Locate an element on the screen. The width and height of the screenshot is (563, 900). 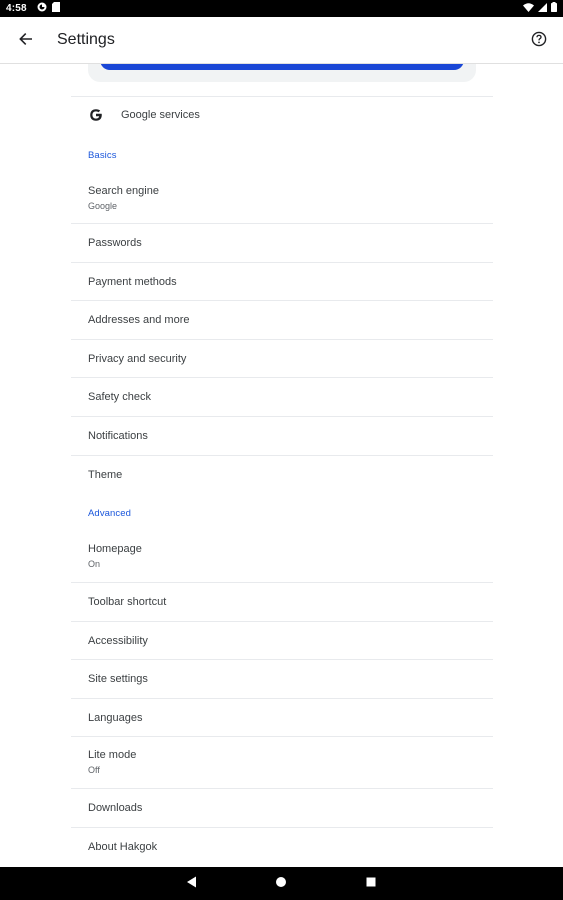
item-subtitle: Off is located at coordinates (94, 770).